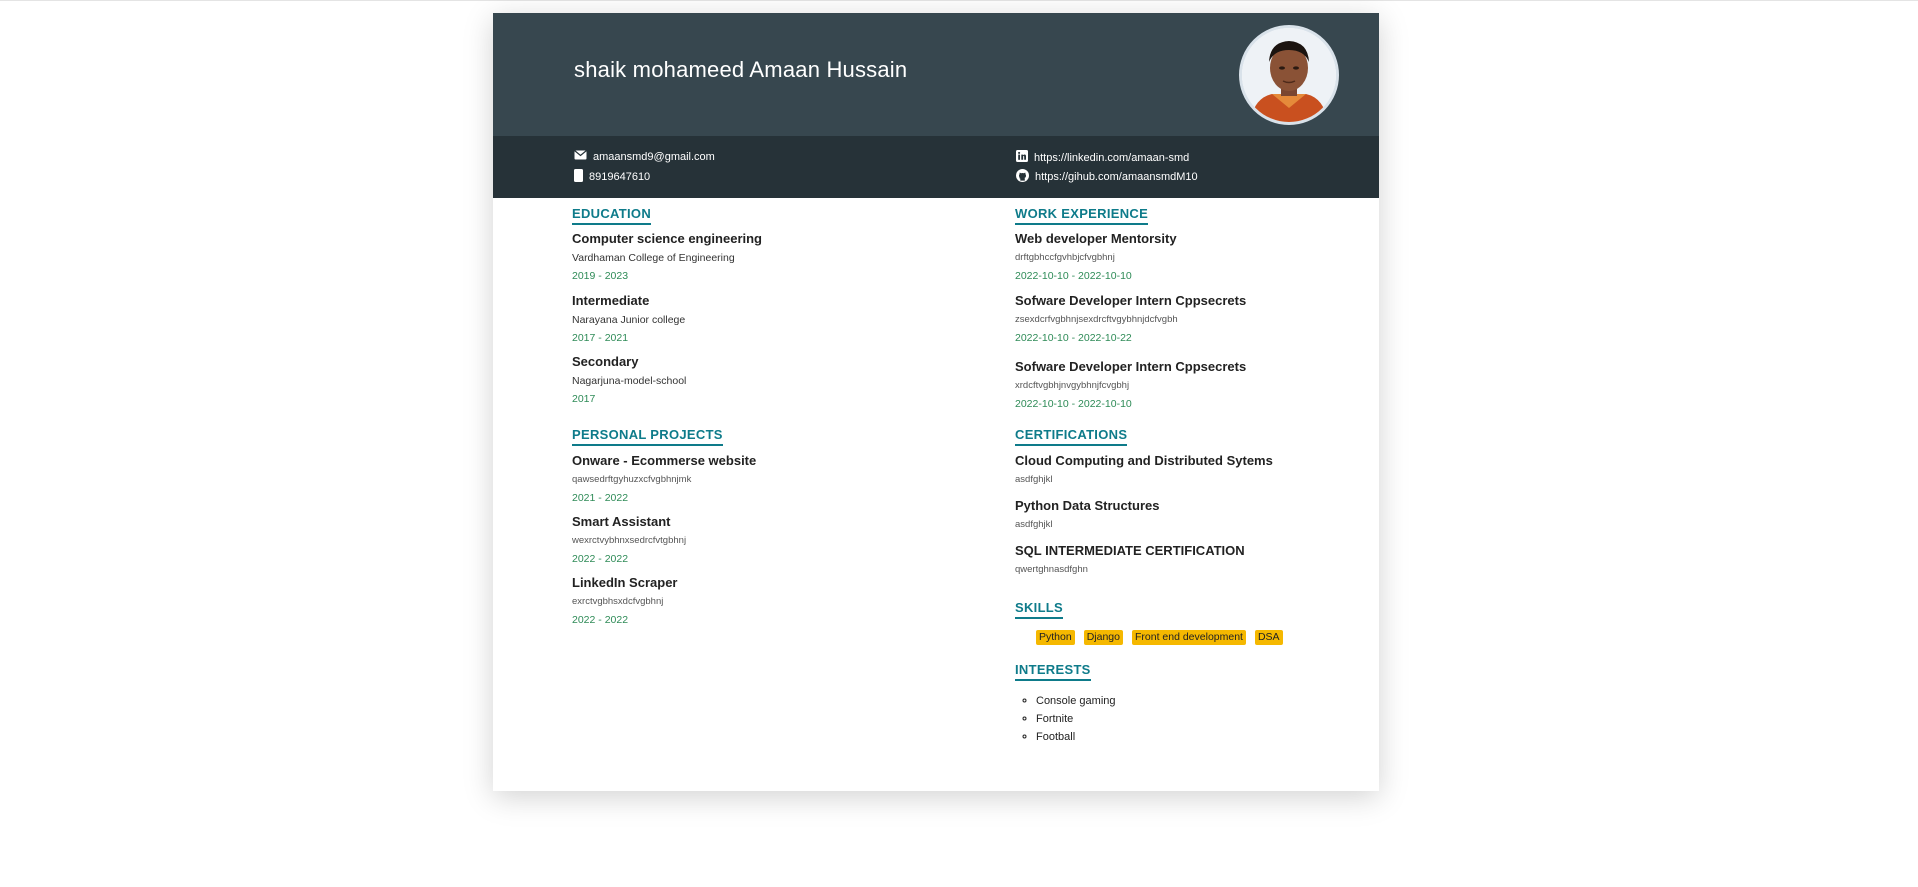 Image resolution: width=1918 pixels, height=887 pixels. What do you see at coordinates (1072, 385) in the screenshot?
I see `work-desc: xrdcftvgbhjnvgybhnjfcvgbhj` at bounding box center [1072, 385].